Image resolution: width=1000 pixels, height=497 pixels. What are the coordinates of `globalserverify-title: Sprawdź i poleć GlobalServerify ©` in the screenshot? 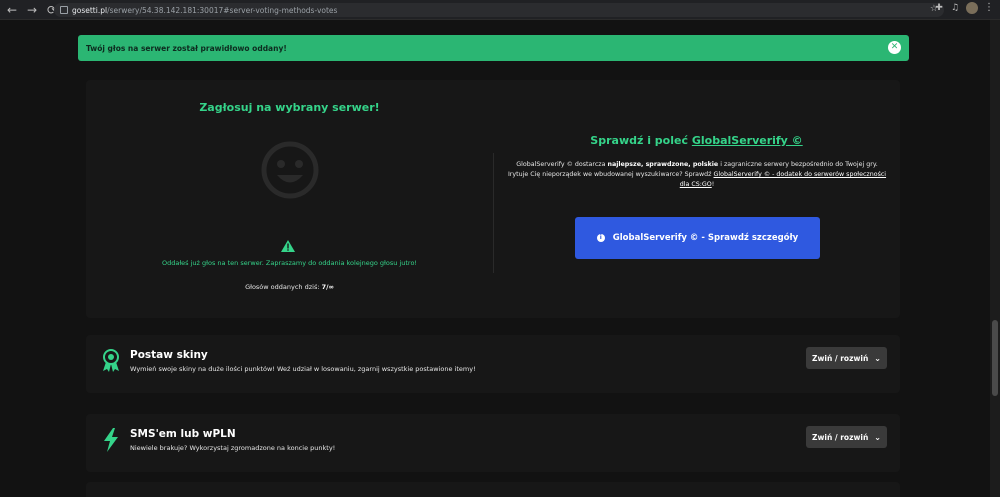 It's located at (696, 140).